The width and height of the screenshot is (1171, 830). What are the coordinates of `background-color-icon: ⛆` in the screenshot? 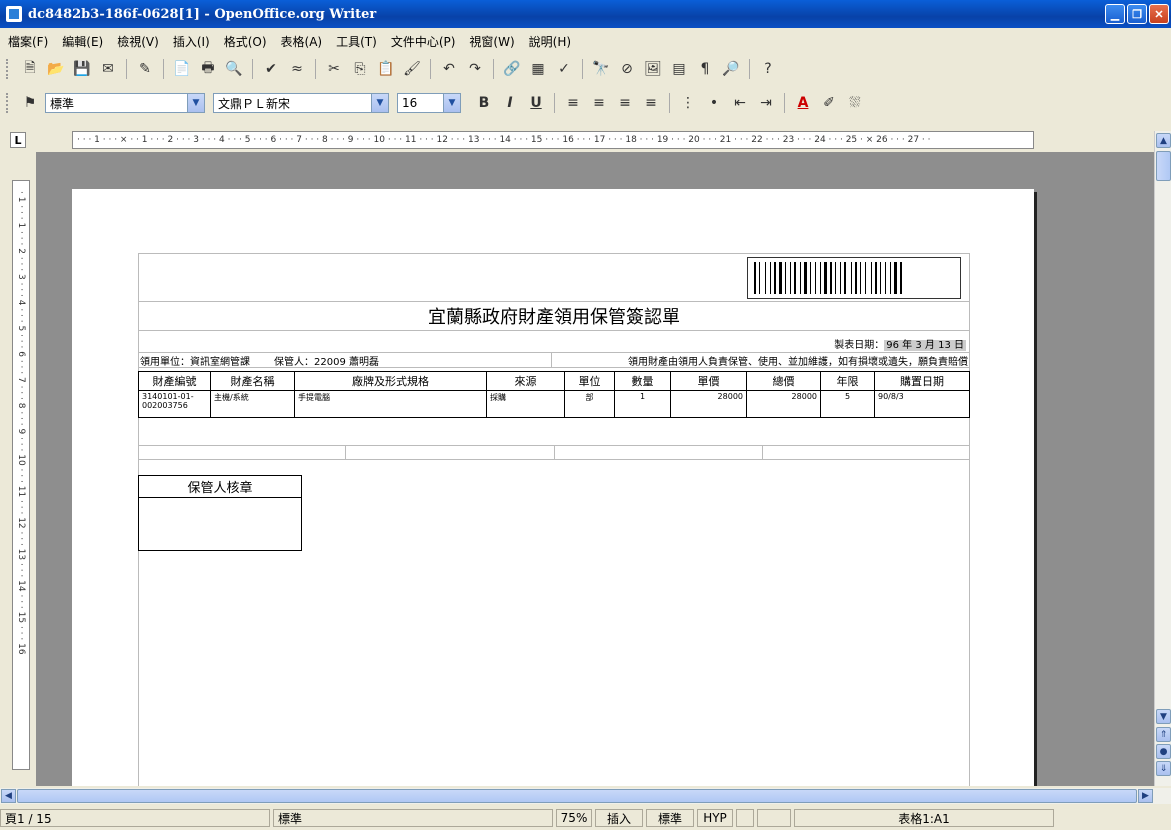 It's located at (855, 103).